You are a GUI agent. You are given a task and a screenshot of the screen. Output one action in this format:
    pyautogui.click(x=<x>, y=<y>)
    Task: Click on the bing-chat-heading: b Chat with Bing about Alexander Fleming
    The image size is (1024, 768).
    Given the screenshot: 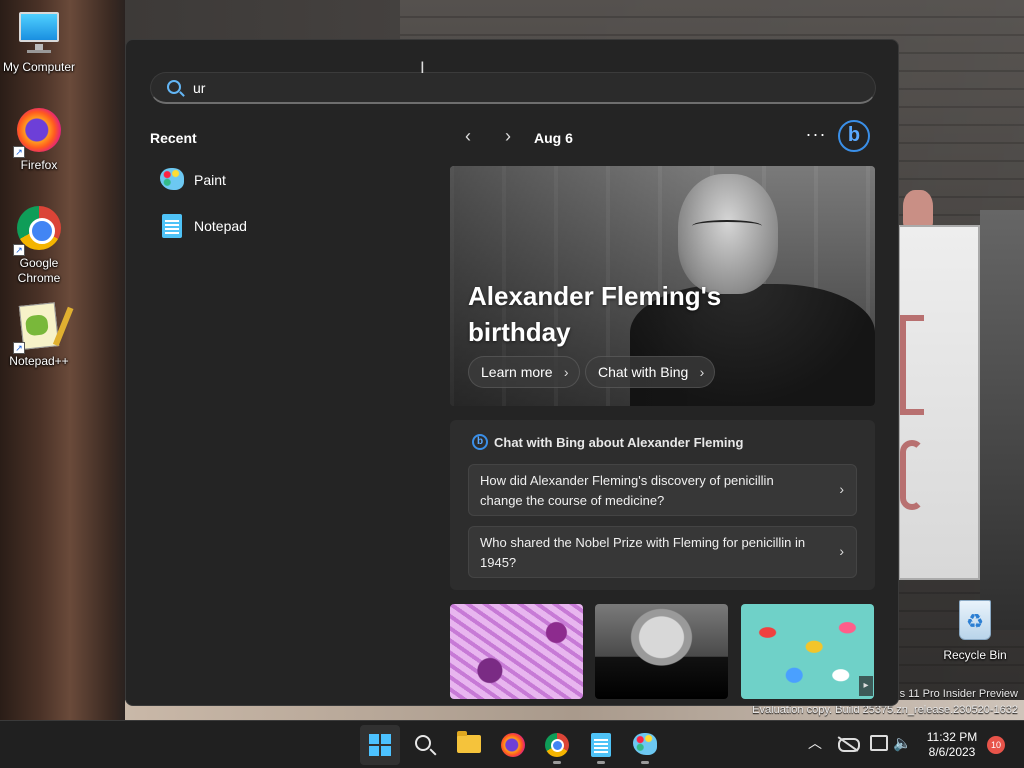 What is the action you would take?
    pyautogui.click(x=607, y=442)
    